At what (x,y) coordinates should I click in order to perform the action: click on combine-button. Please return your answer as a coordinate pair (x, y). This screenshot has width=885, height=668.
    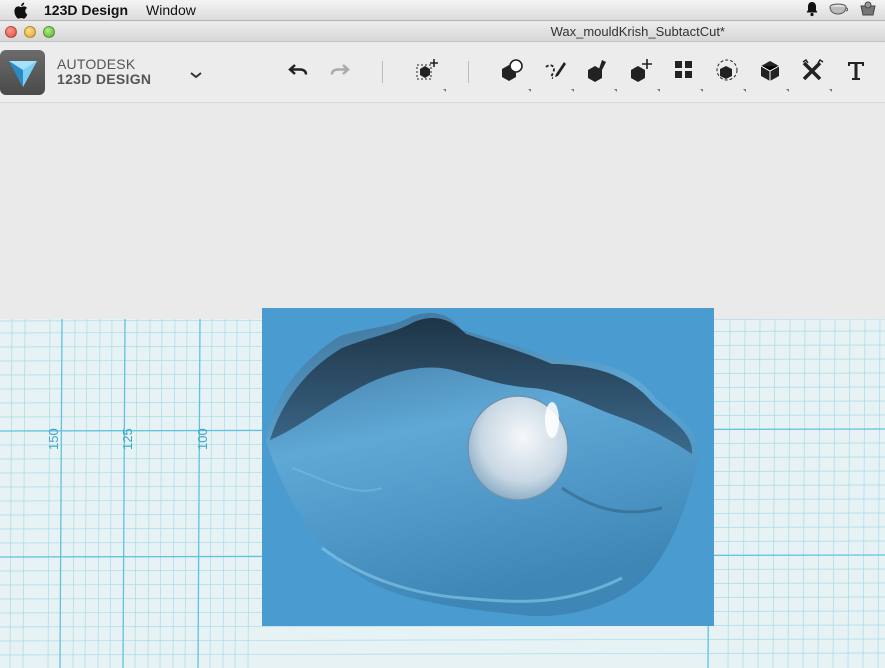
    Looking at the image, I should click on (772, 74).